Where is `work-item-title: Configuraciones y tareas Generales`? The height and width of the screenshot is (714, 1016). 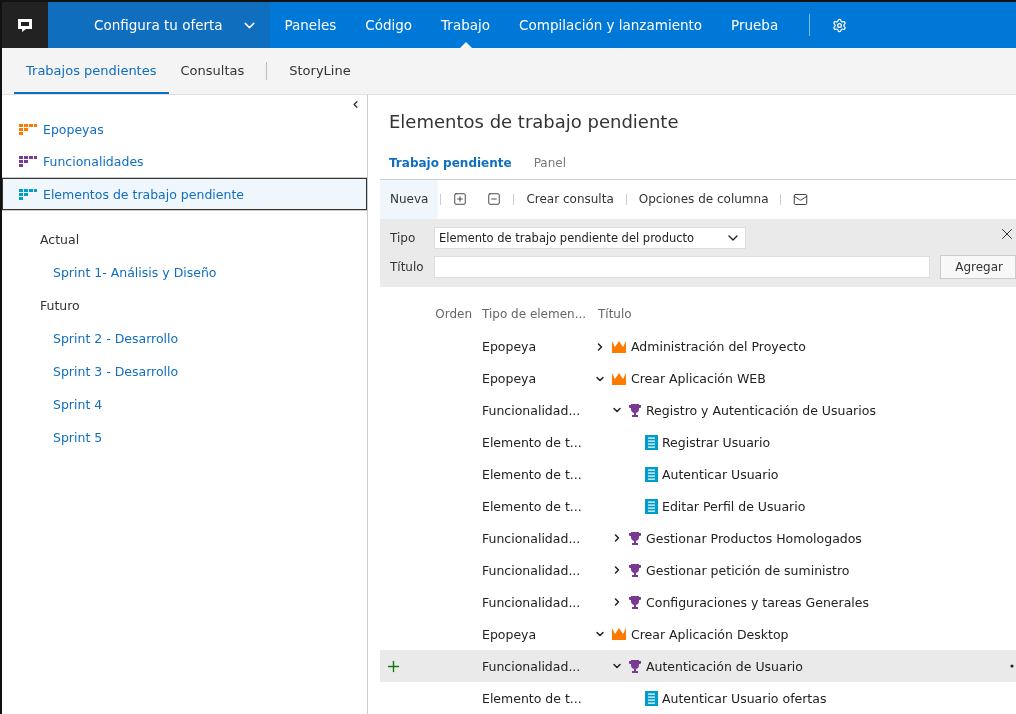
work-item-title: Configuraciones y tareas Generales is located at coordinates (758, 602).